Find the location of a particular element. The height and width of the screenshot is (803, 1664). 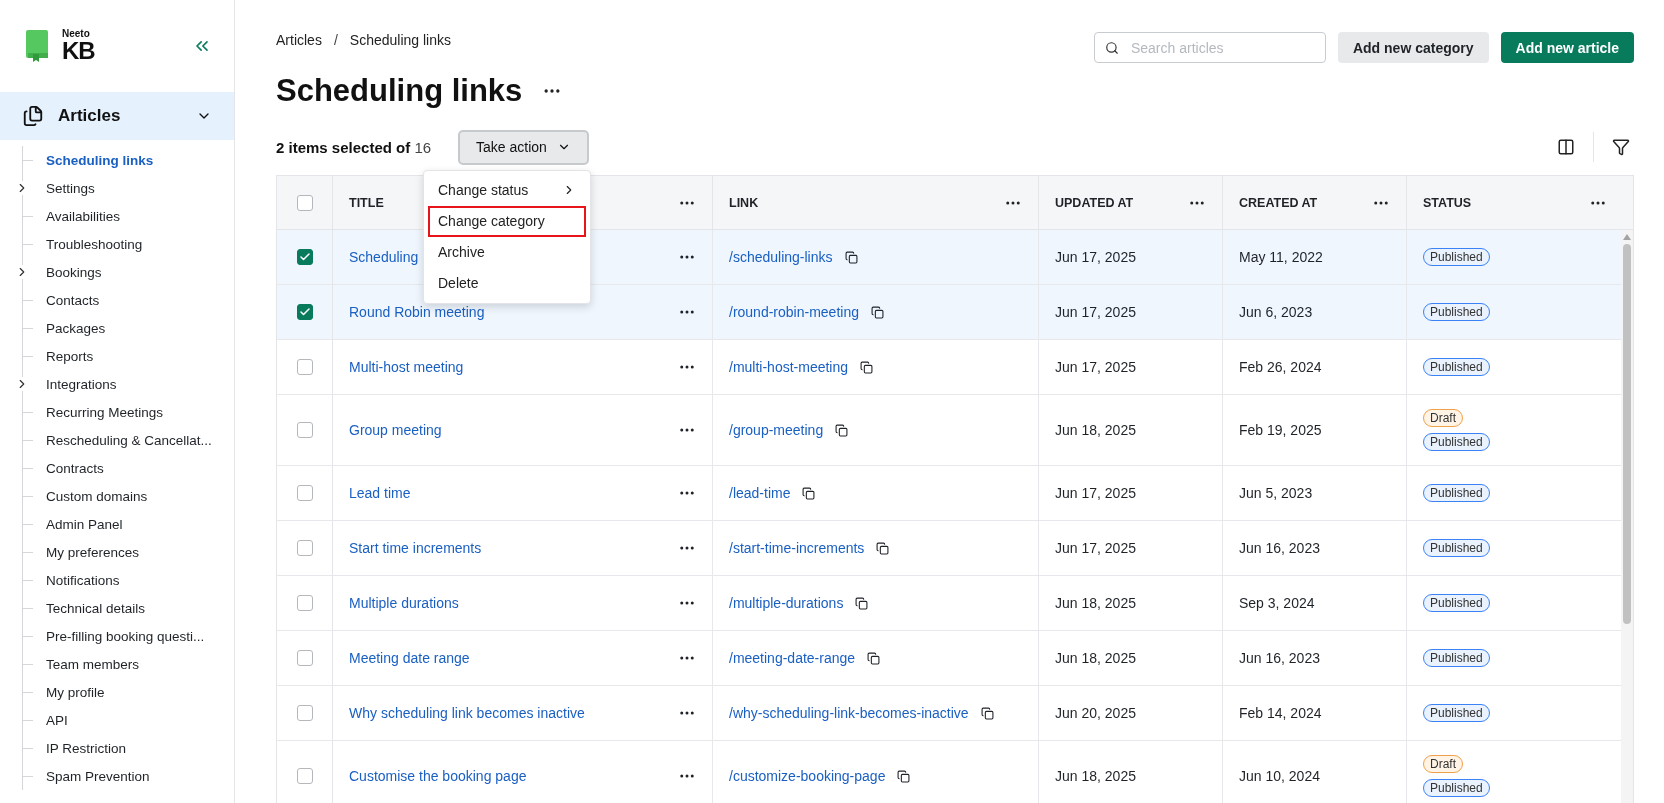

table-row: Meeting date range /meeting-date-range Jun 18, 2025 Jun 16, 2023 Published is located at coordinates (949, 658).